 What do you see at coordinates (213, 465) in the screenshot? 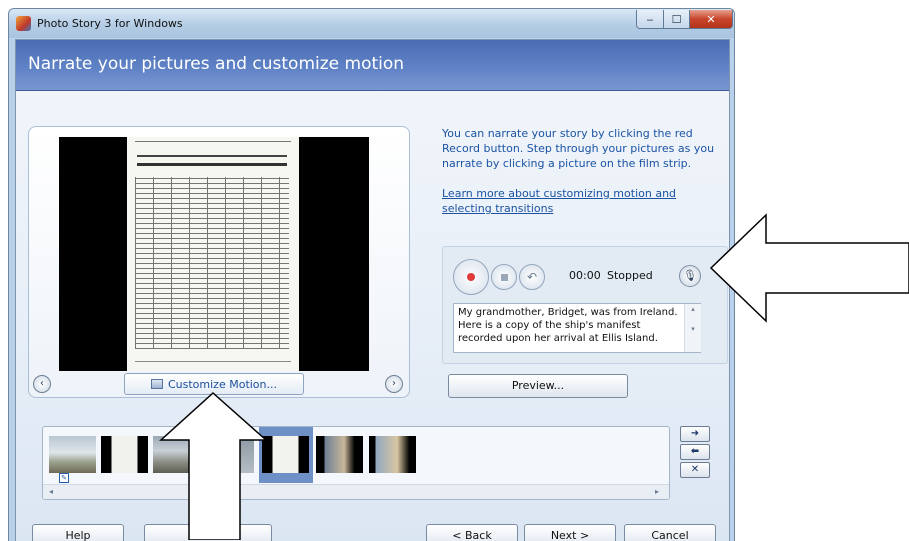
I see `annotation-arrow-up` at bounding box center [213, 465].